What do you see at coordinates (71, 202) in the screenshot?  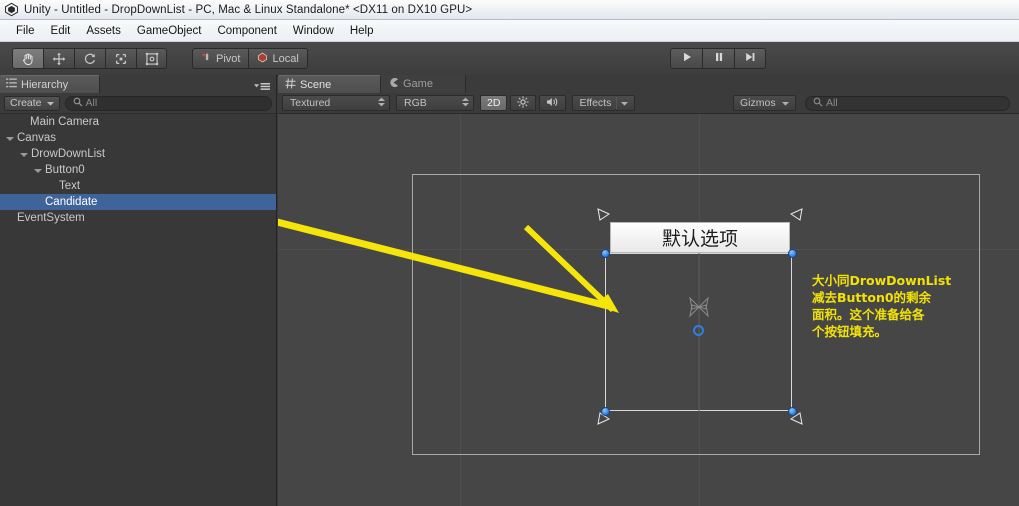 I see `hierarchy-item-label: Candidate` at bounding box center [71, 202].